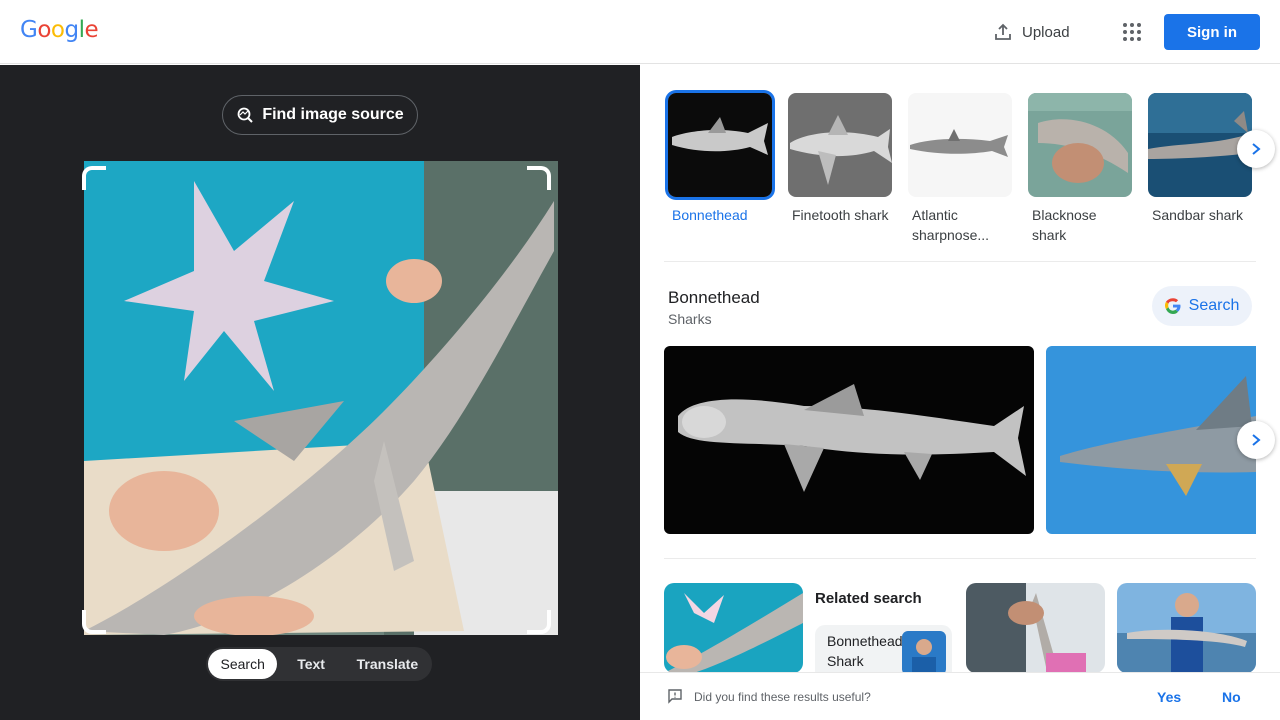 The height and width of the screenshot is (720, 1280). Describe the element at coordinates (710, 215) in the screenshot. I see `entity-label: Bonnethead` at that location.